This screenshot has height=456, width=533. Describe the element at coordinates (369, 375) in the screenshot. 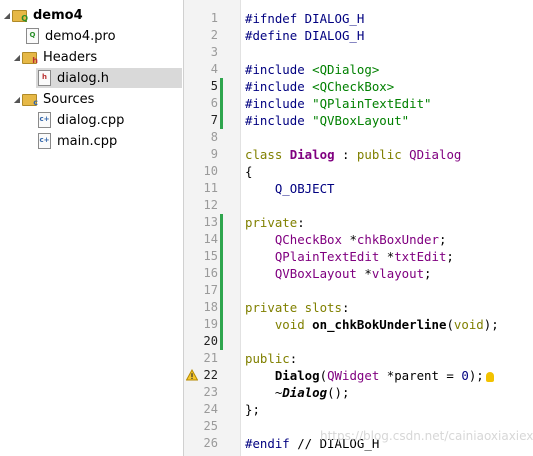

I see `code-line: Dialog(QWidget *parent = 0);` at that location.